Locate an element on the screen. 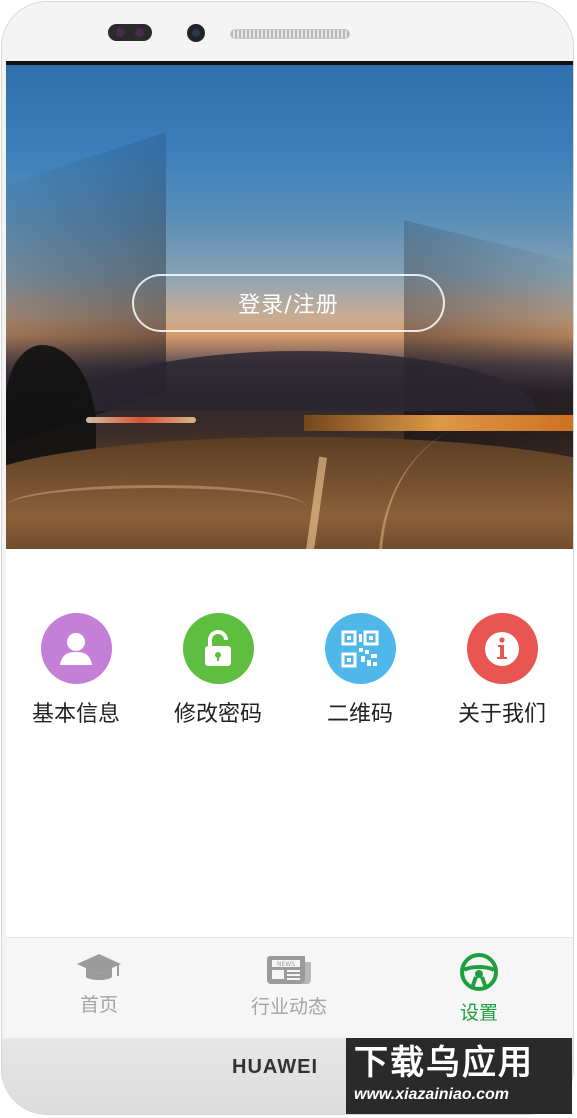  qr-code-icon is located at coordinates (360, 648).